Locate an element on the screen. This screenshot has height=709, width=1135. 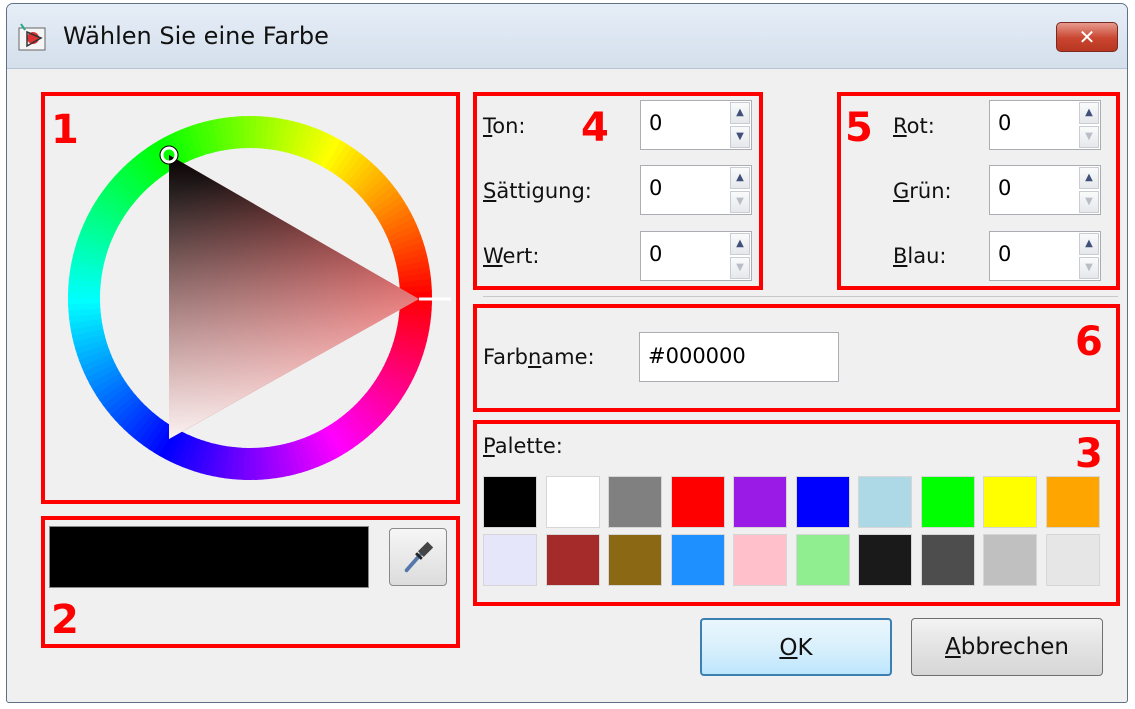
annotation-3: 3 is located at coordinates (1089, 454).